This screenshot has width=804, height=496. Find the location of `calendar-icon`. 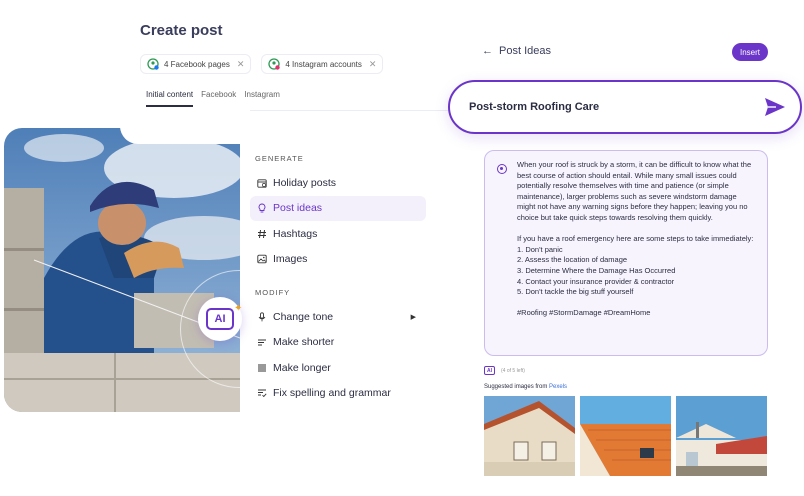

calendar-icon is located at coordinates (262, 183).